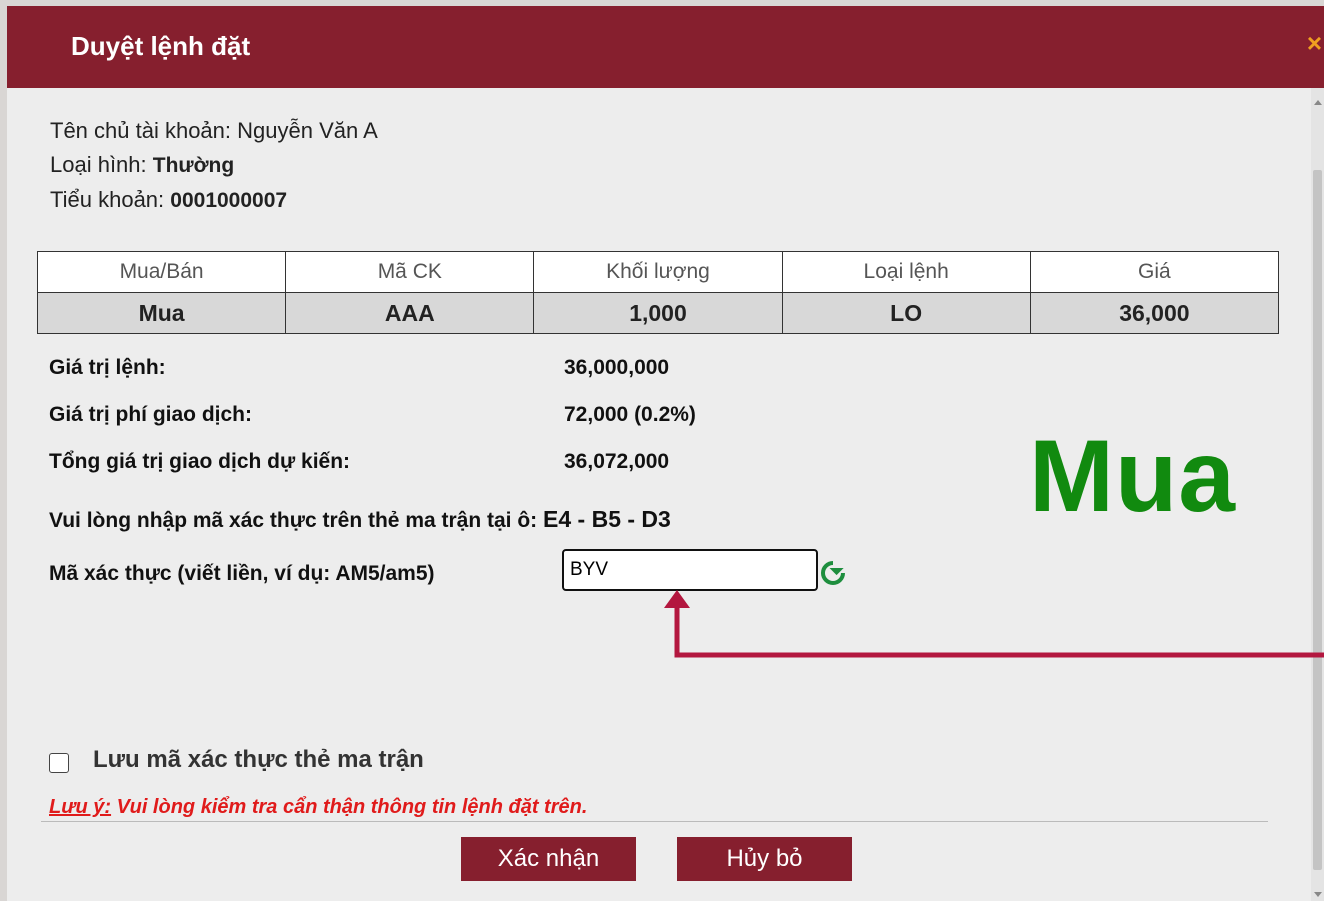 The image size is (1324, 901). I want to click on account-owner-label: Tên chủ tài khoản:, so click(141, 130).